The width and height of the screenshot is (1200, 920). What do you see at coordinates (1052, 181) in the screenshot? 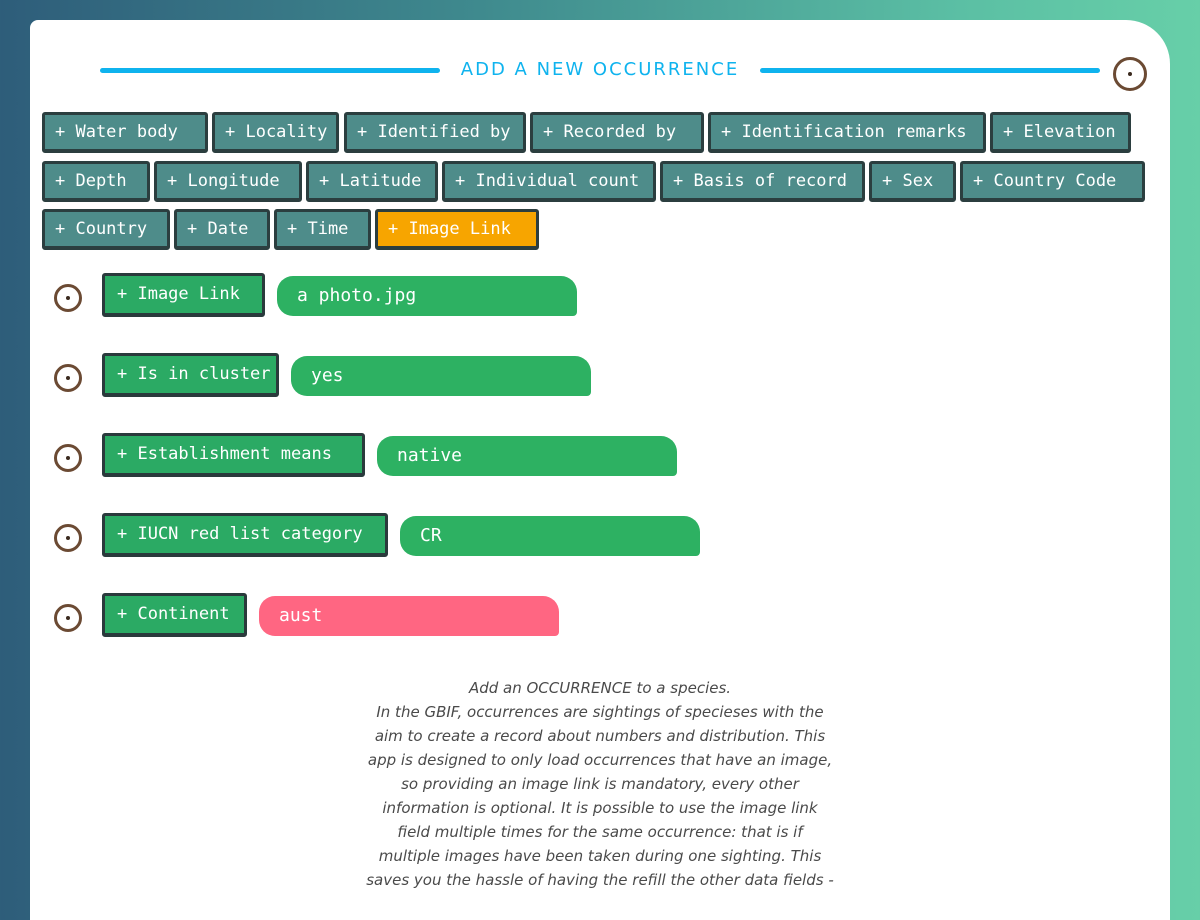
I see `chip-country-code: + Country Code` at bounding box center [1052, 181].